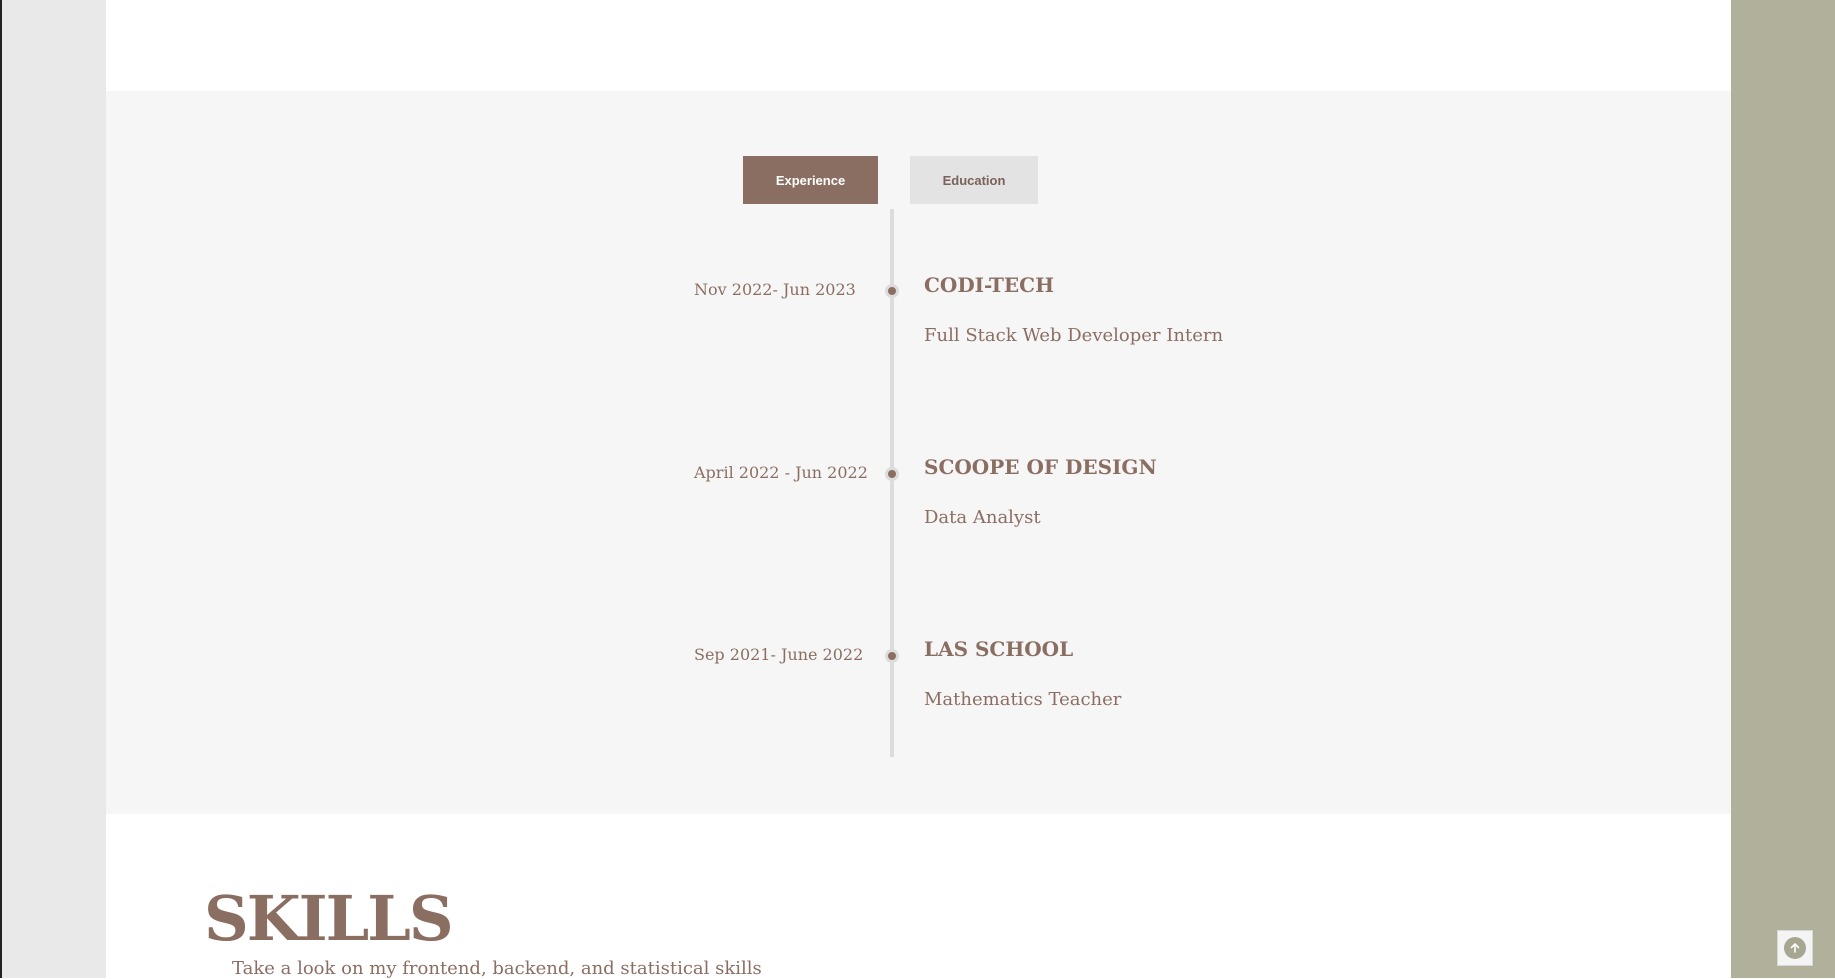 This screenshot has height=979, width=1835. Describe the element at coordinates (781, 472) in the screenshot. I see `timeline-date: April 2022 - Jun 2022` at that location.